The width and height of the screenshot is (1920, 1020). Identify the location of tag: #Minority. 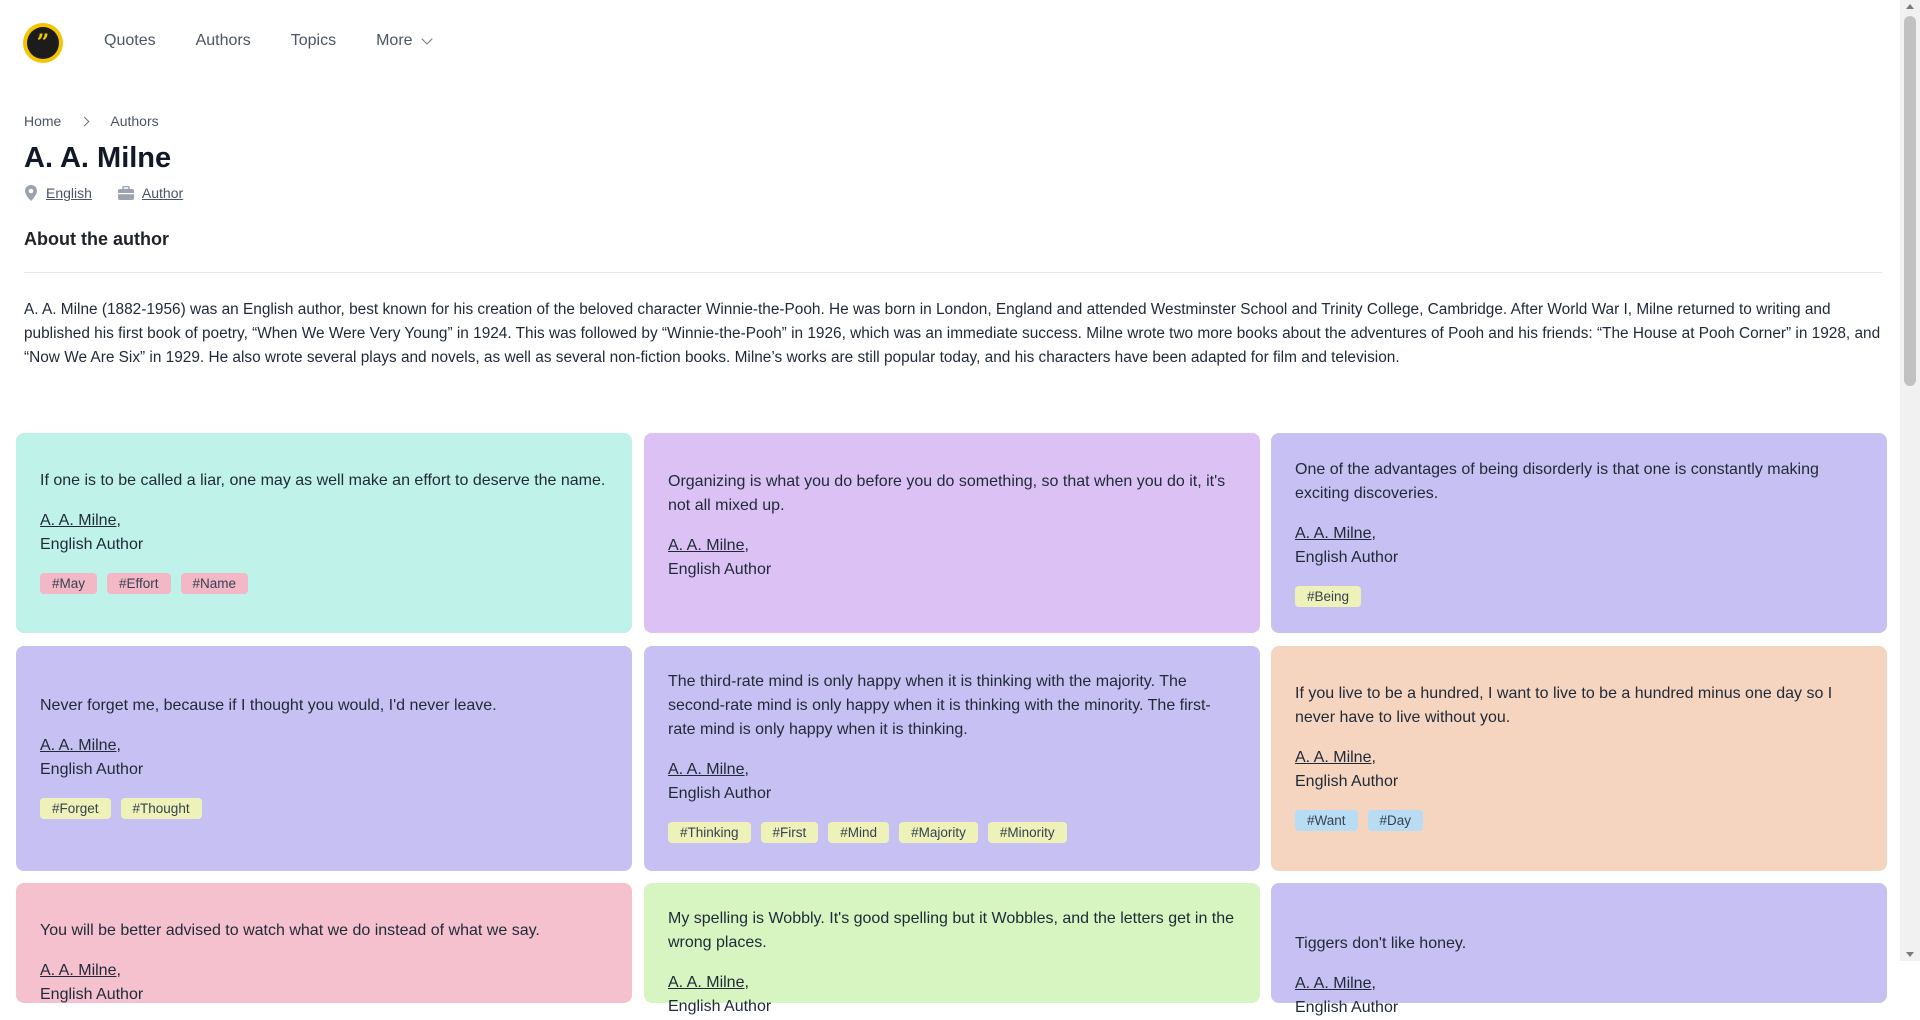
(1027, 832).